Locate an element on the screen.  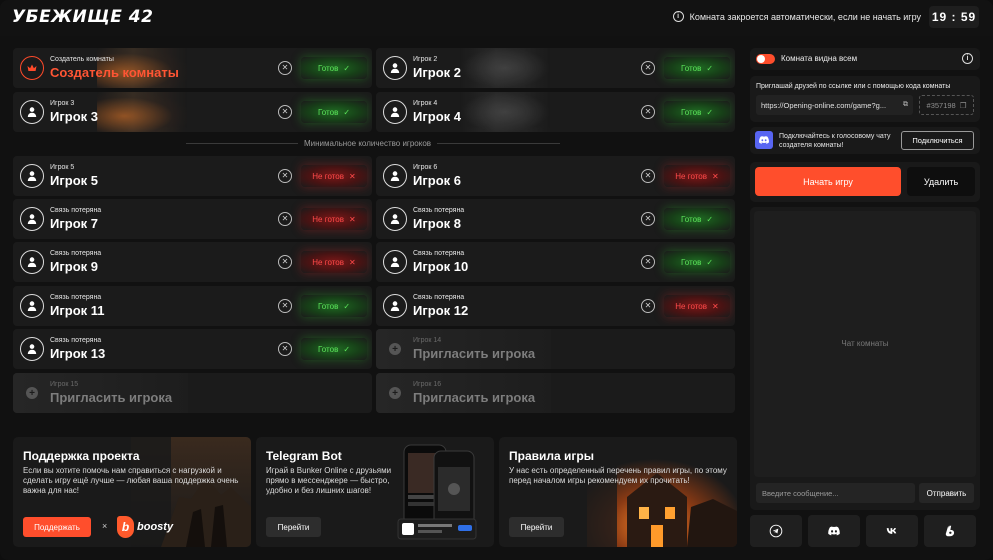
start-game-button: Начать игру is located at coordinates (828, 181).